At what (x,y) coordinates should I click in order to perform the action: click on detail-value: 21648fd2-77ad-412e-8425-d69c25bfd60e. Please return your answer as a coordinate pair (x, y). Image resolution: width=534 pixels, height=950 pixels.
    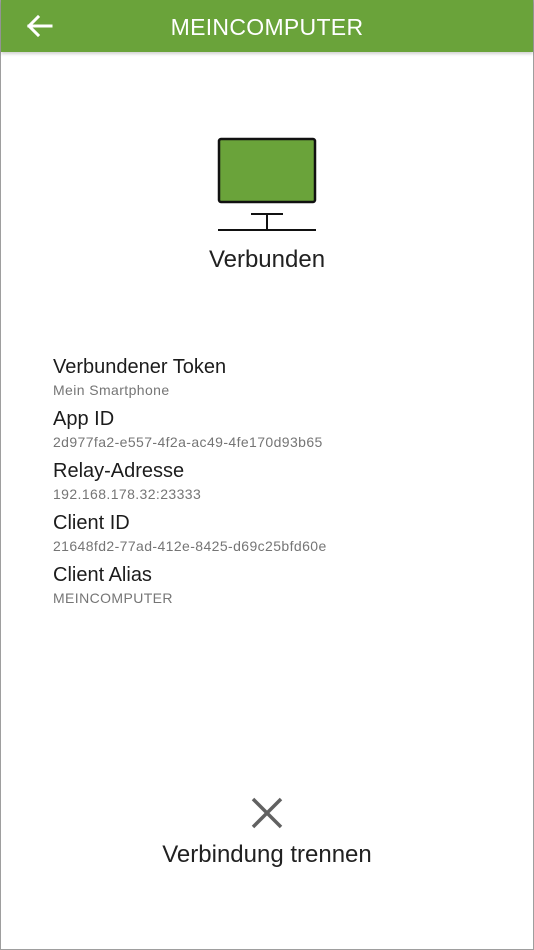
    Looking at the image, I should click on (190, 546).